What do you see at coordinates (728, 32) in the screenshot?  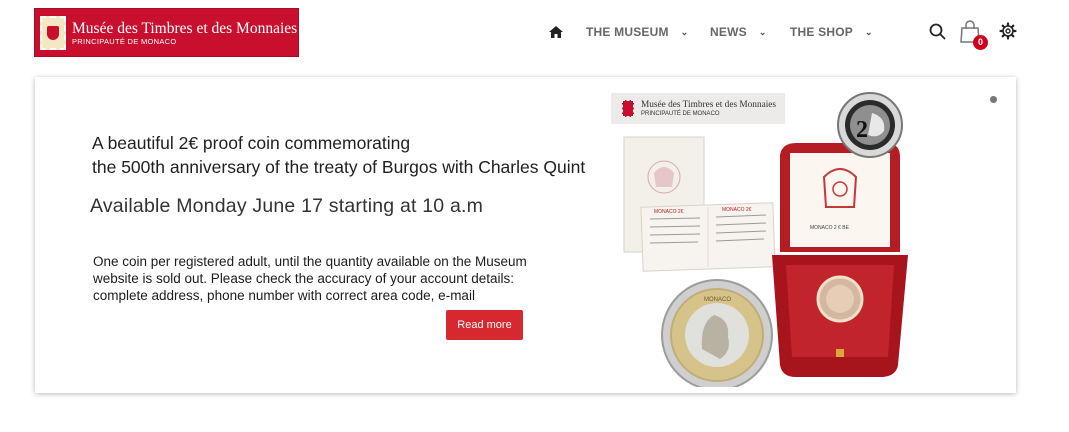 I see `nav-item-label: NEWS` at bounding box center [728, 32].